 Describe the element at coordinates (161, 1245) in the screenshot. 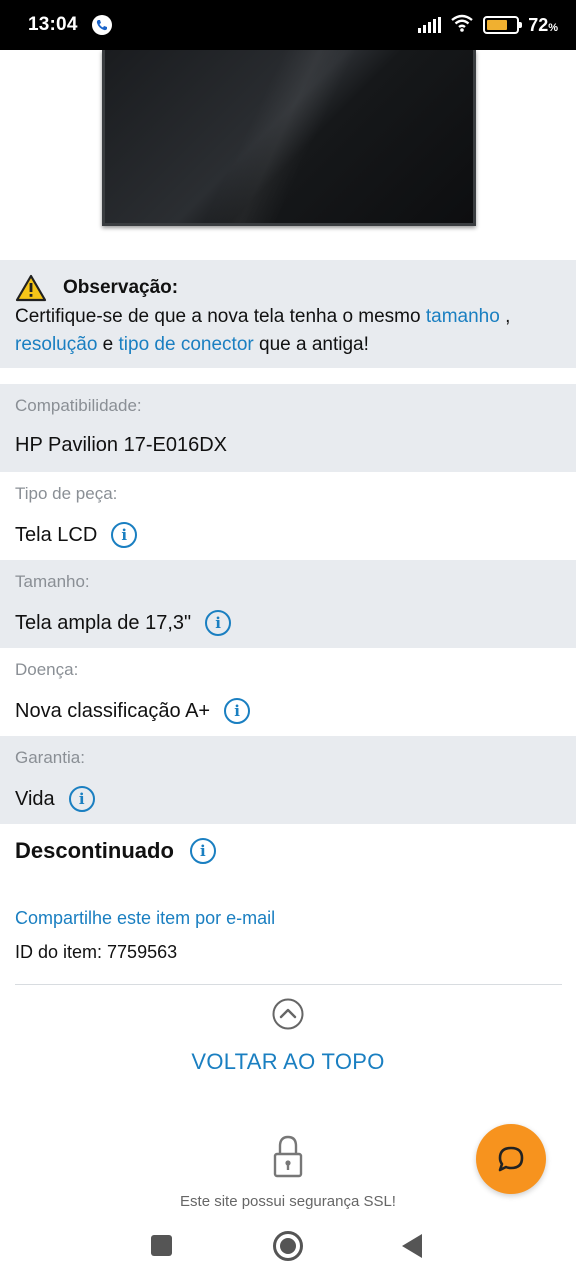

I see `recents-button` at that location.